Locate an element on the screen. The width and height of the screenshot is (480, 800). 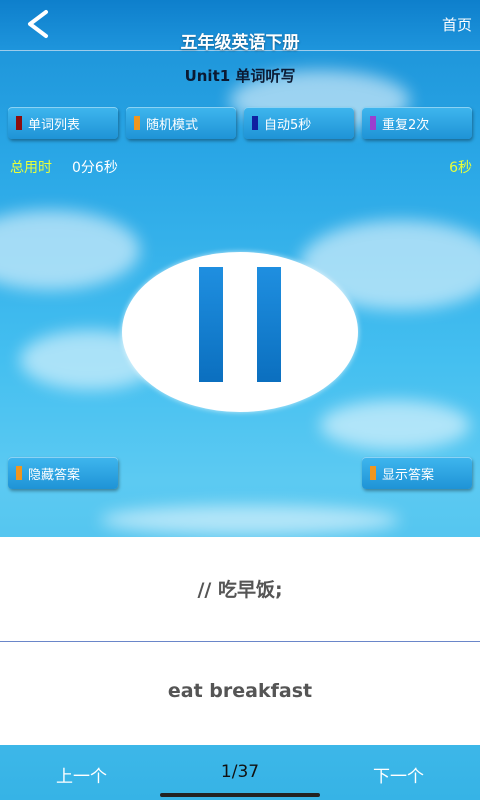
pause-icon is located at coordinates (211, 324).